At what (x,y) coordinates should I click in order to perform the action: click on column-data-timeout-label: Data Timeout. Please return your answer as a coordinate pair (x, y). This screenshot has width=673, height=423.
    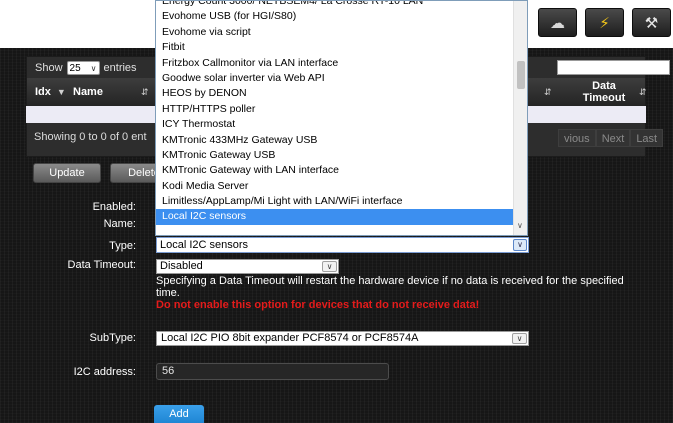
    Looking at the image, I should click on (604, 92).